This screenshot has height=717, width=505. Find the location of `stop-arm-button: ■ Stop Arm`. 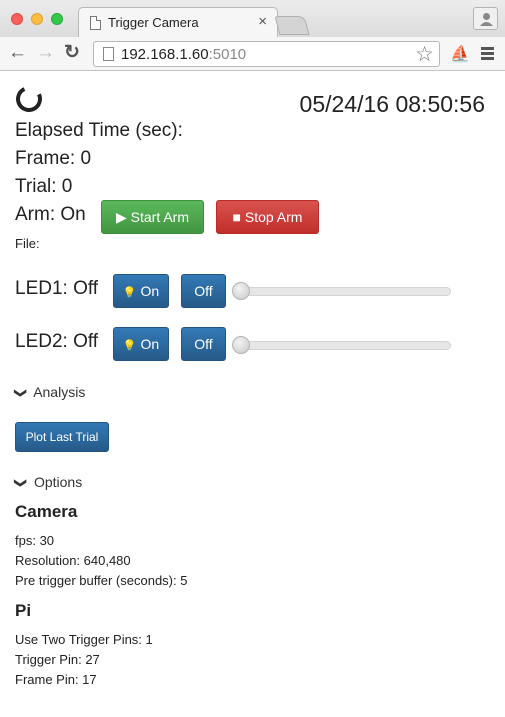

stop-arm-button: ■ Stop Arm is located at coordinates (267, 217).